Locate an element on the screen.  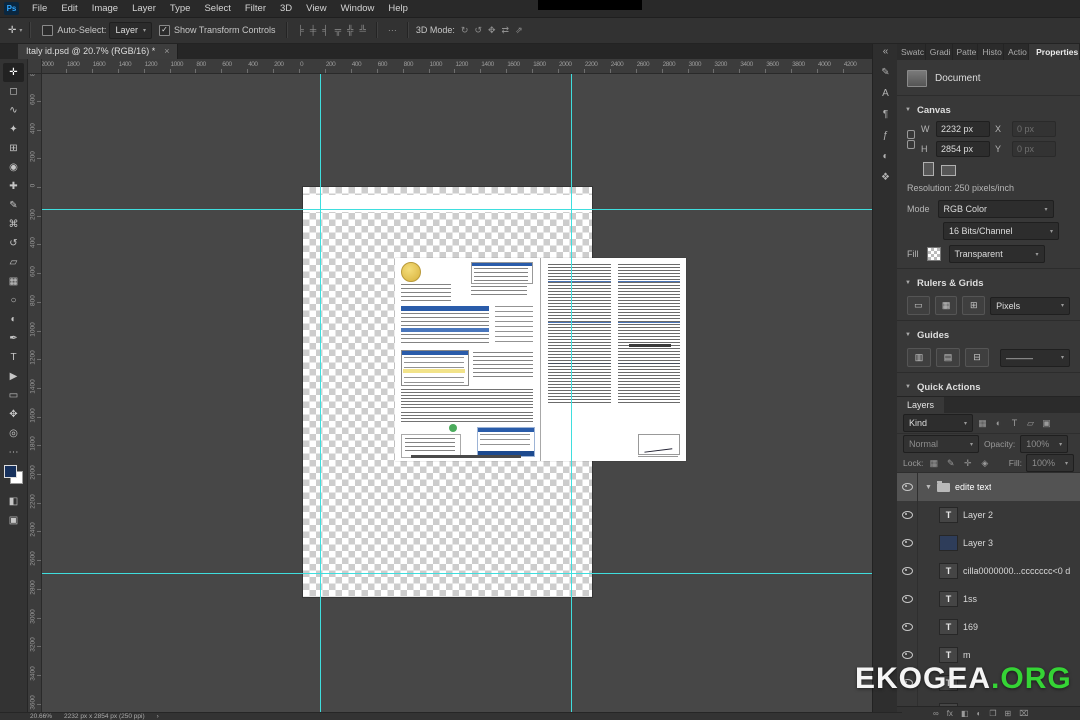
filter-smart-objects-icon: ▣ is located at coordinates (1046, 423).